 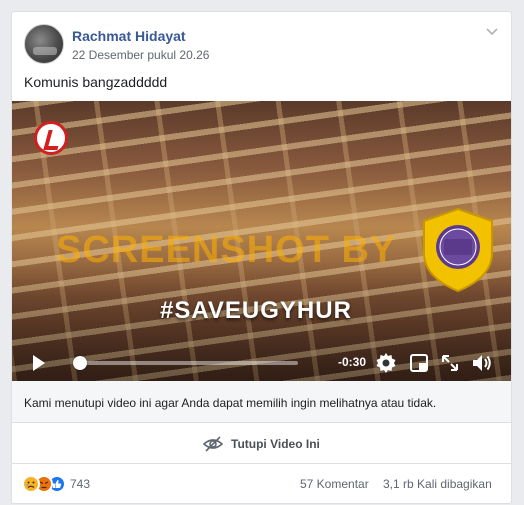 I want to click on eye-slash-icon, so click(x=213, y=444).